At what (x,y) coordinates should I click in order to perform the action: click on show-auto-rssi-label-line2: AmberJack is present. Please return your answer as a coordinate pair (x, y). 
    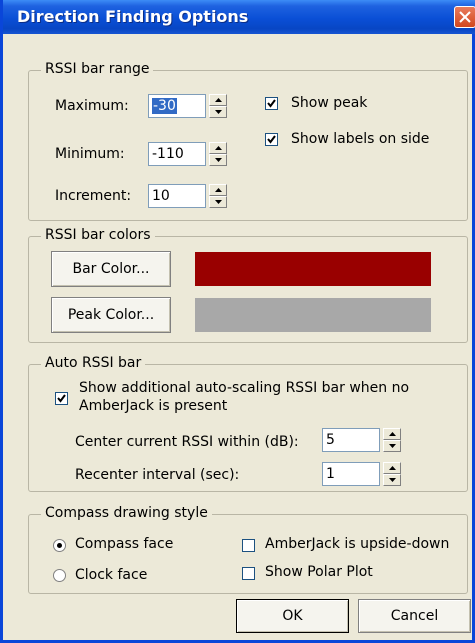
    Looking at the image, I should click on (153, 406).